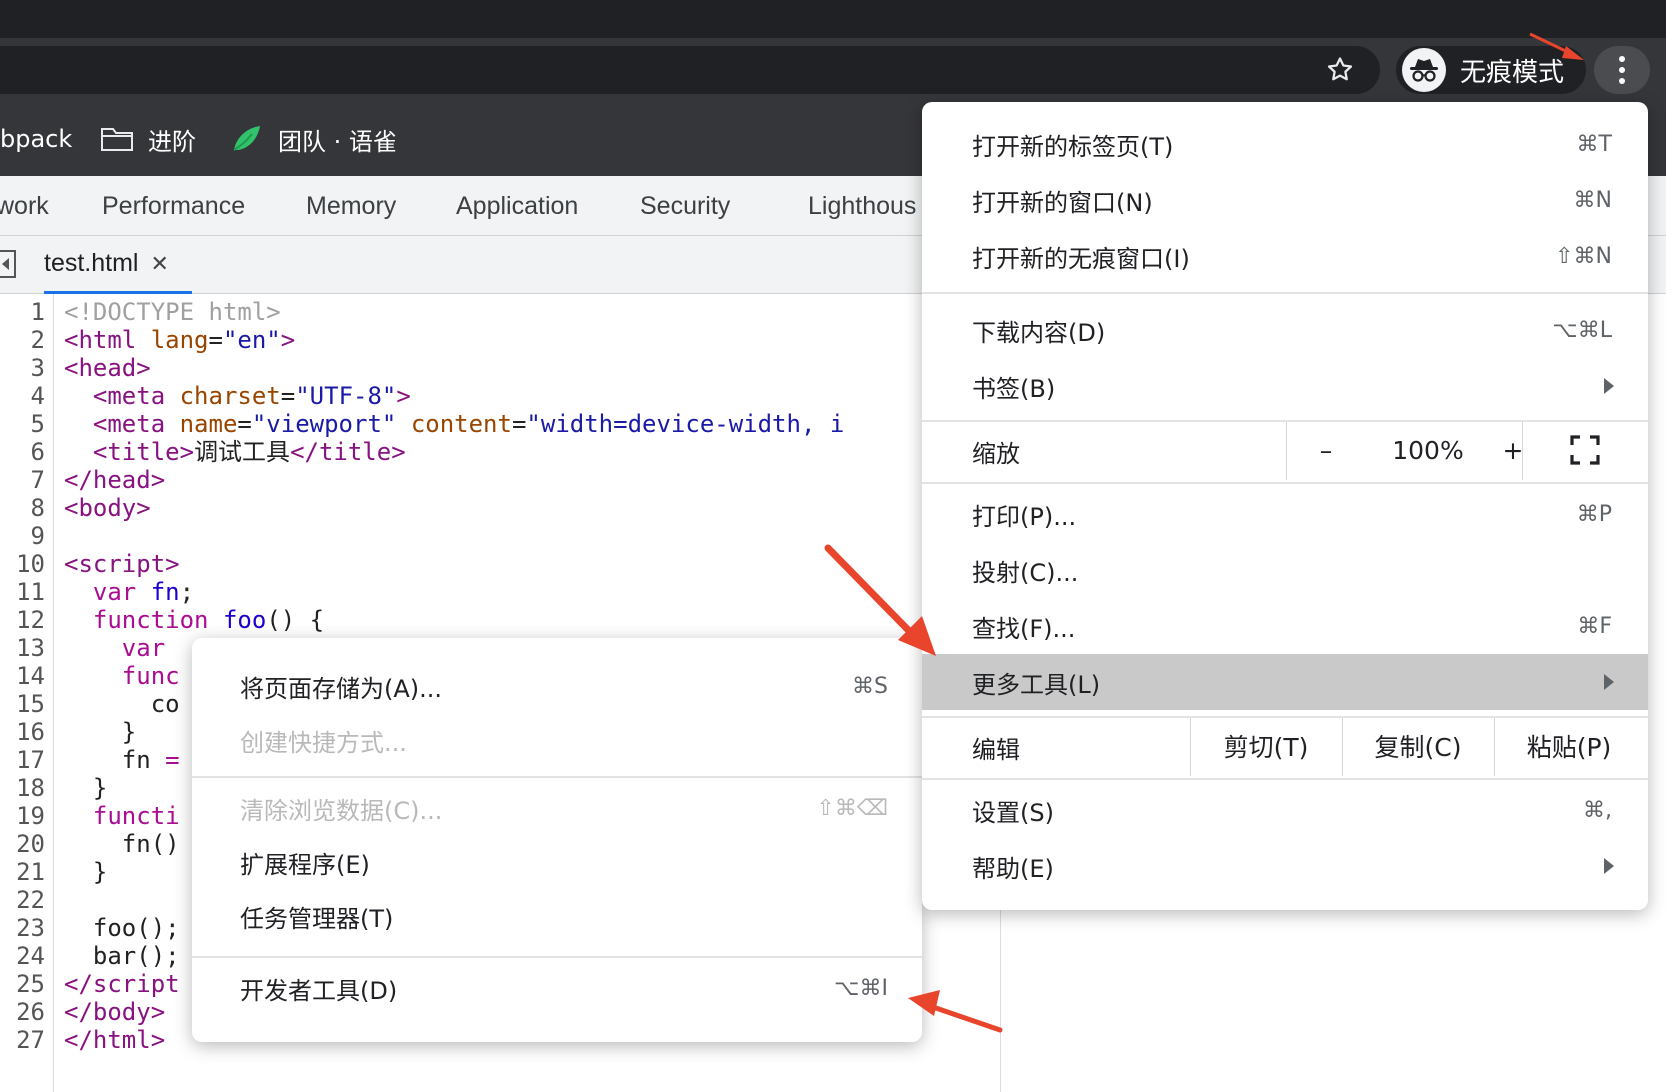 The width and height of the screenshot is (1666, 1092). What do you see at coordinates (36, 139) in the screenshot?
I see `bookmark-bpack: bpack` at bounding box center [36, 139].